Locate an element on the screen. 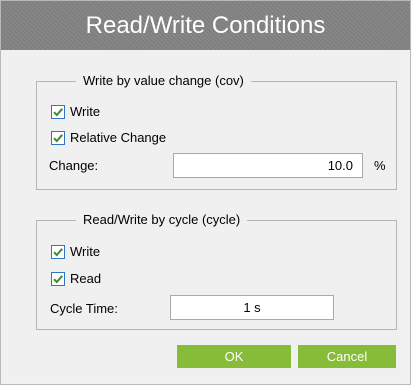 The image size is (411, 385). change-unit: % is located at coordinates (380, 165).